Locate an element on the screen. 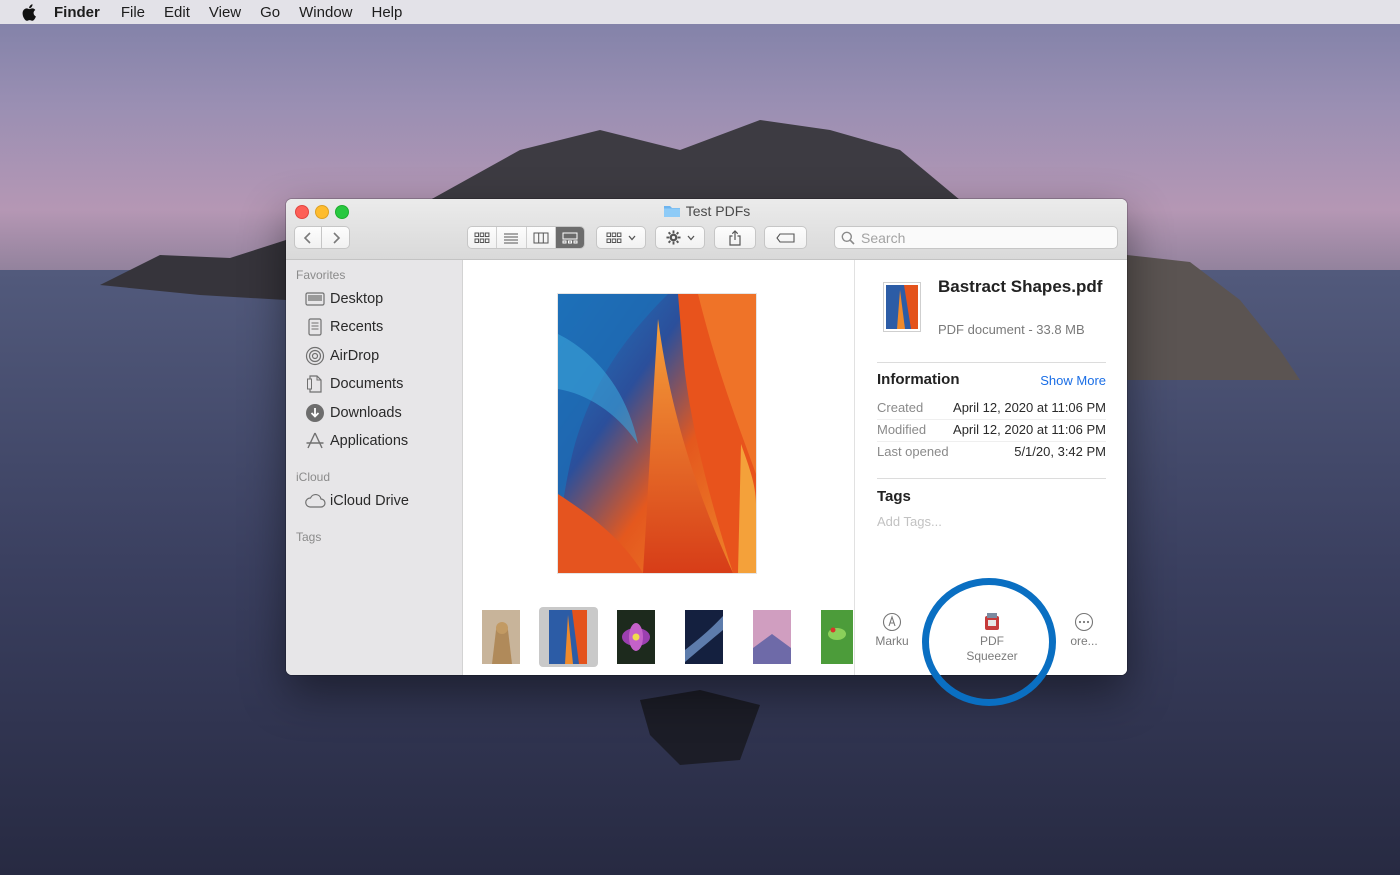  menu-finder: Finder is located at coordinates (77, 12).